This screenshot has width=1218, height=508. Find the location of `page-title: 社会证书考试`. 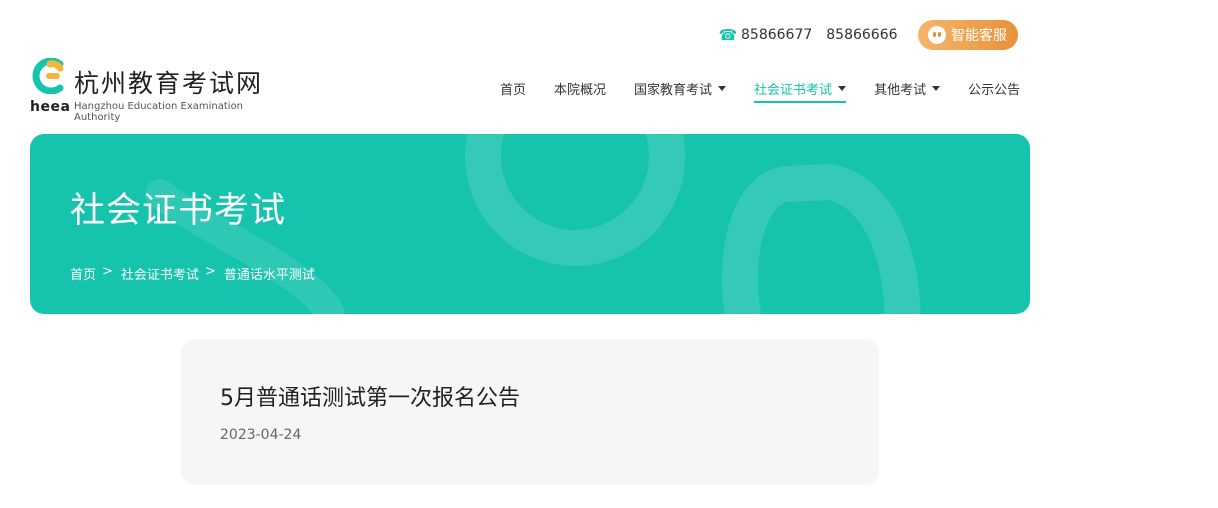

page-title: 社会证书考试 is located at coordinates (178, 211).